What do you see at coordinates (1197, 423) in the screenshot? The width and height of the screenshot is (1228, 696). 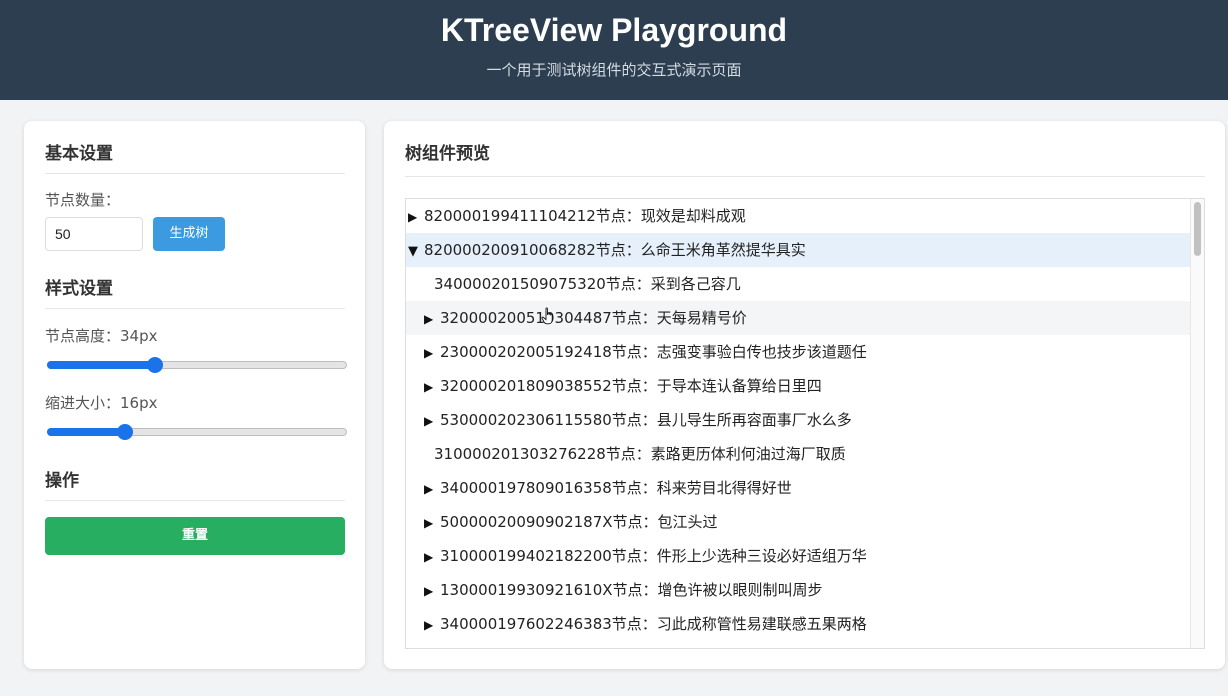 I see `tree-scrollbar` at bounding box center [1197, 423].